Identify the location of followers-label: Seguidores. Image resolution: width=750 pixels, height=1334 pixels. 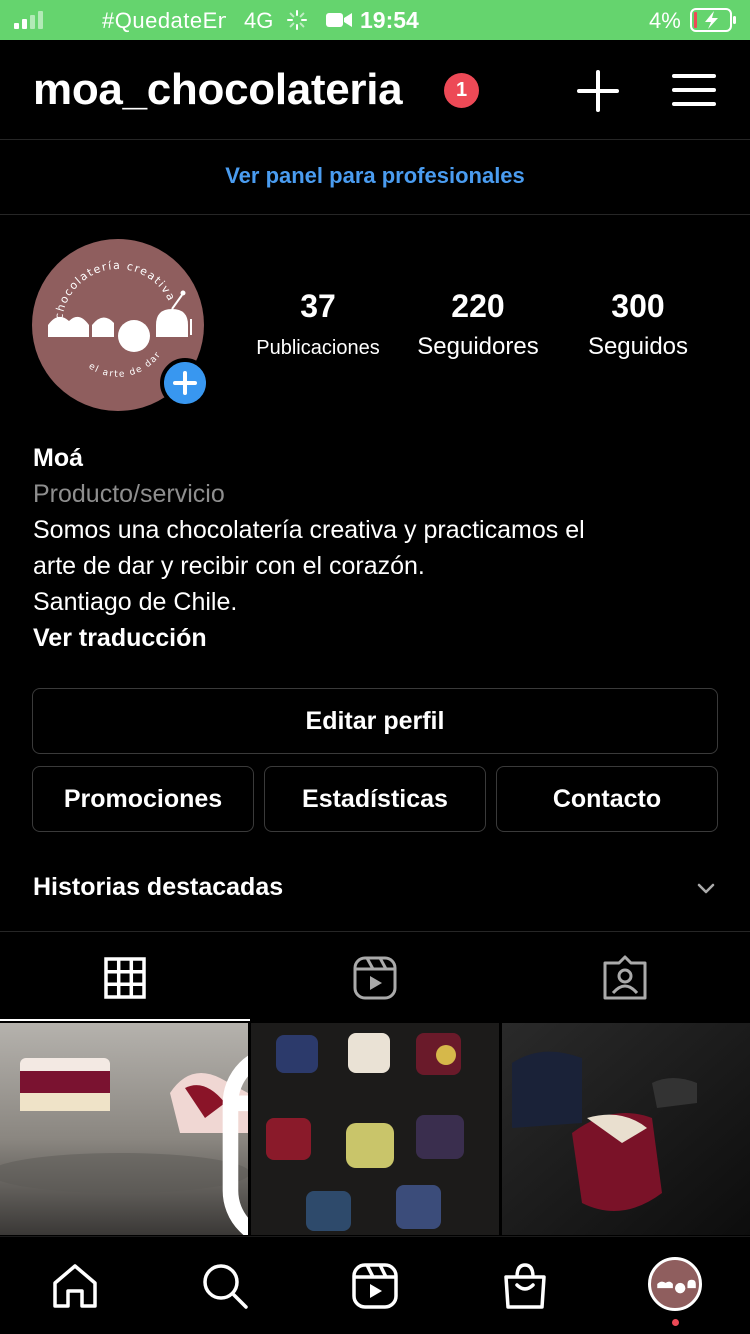
(478, 346).